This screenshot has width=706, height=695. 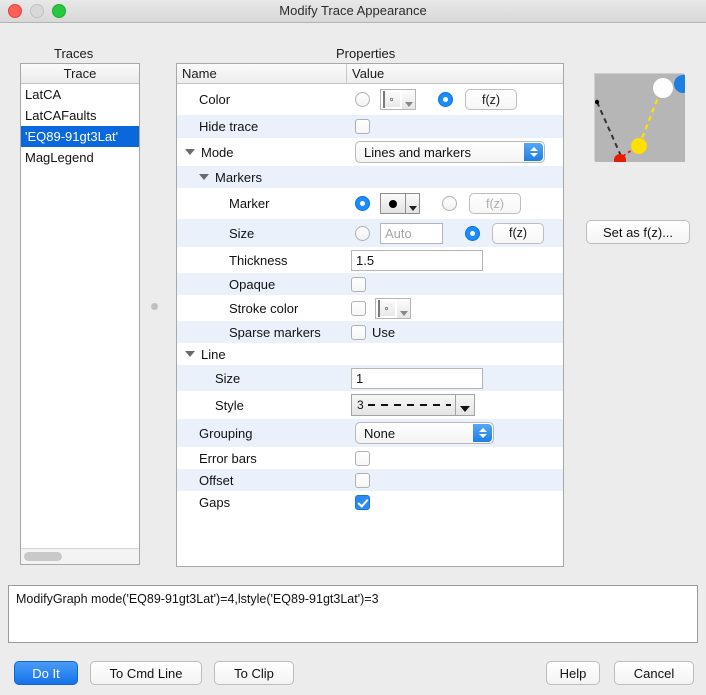 I want to click on trace-preview-graphic, so click(x=643, y=120).